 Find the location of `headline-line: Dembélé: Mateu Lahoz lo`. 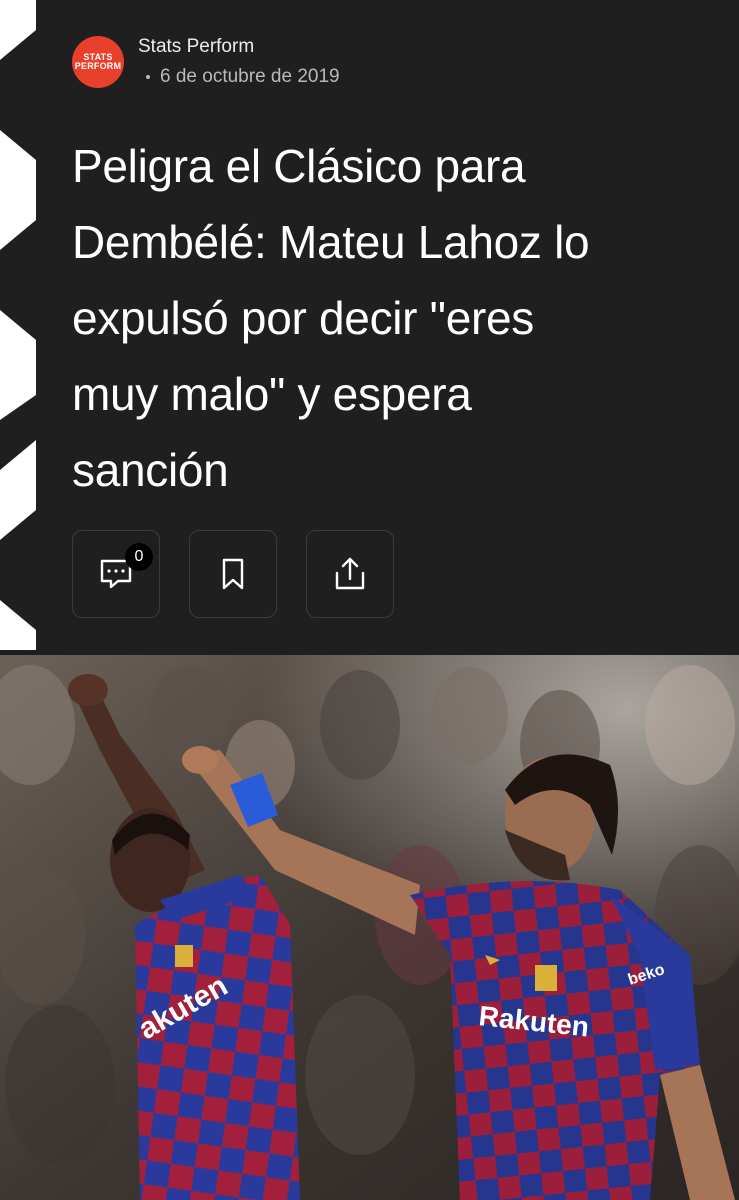

headline-line: Dembélé: Mateu Lahoz lo is located at coordinates (331, 242).